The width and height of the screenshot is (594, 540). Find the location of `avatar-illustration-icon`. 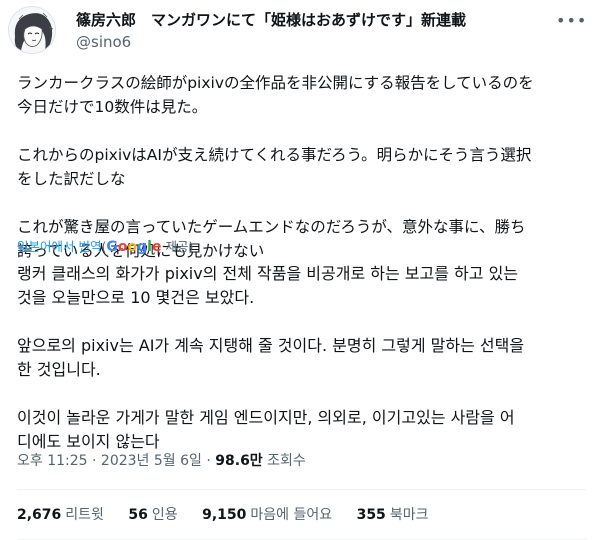

avatar-illustration-icon is located at coordinates (32, 30).